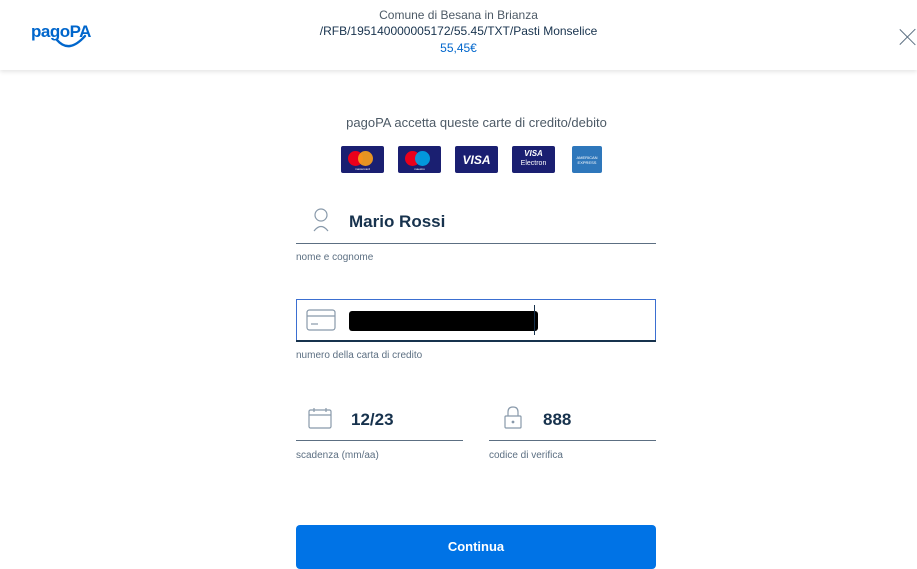  What do you see at coordinates (458, 15) in the screenshot?
I see `creditor-name: Comune di Besana in Brianza` at bounding box center [458, 15].